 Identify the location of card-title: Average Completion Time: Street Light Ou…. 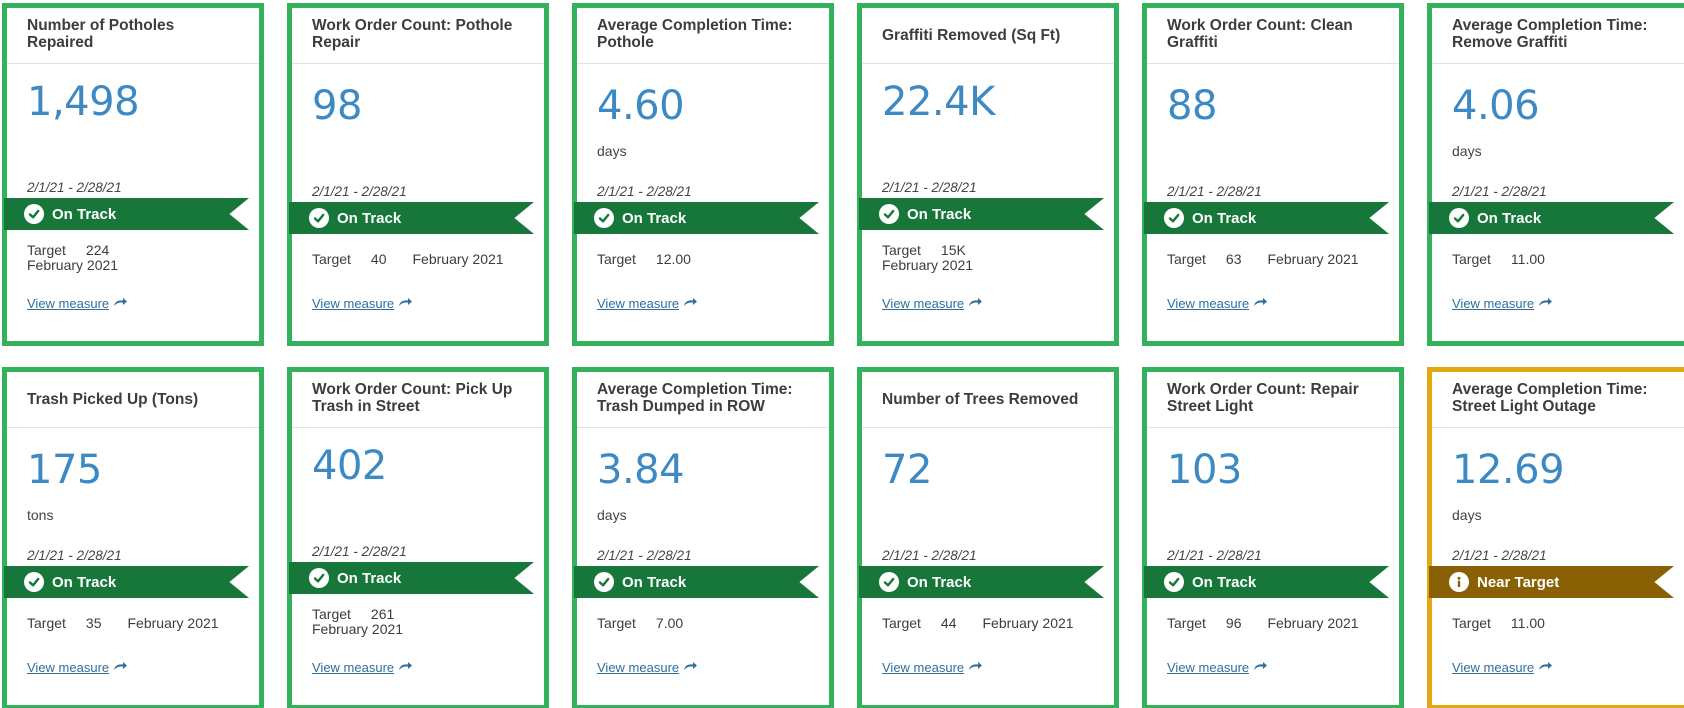
(1558, 400).